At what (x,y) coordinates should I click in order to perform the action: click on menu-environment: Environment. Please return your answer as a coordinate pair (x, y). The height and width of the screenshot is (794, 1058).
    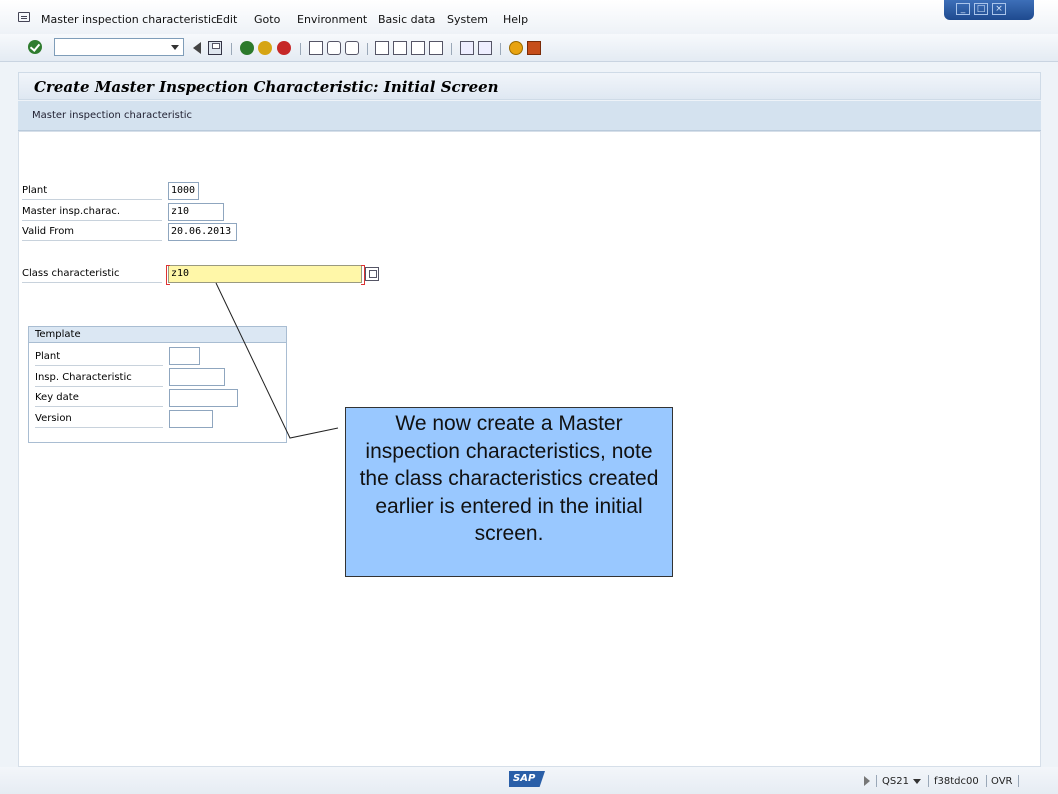
    Looking at the image, I should click on (332, 19).